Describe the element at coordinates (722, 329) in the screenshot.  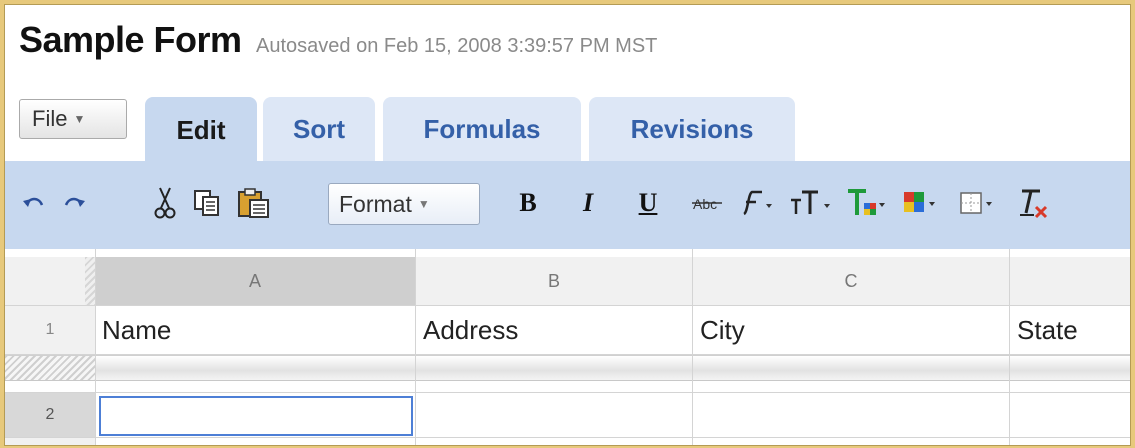
I see `cell-c1-text: City` at that location.